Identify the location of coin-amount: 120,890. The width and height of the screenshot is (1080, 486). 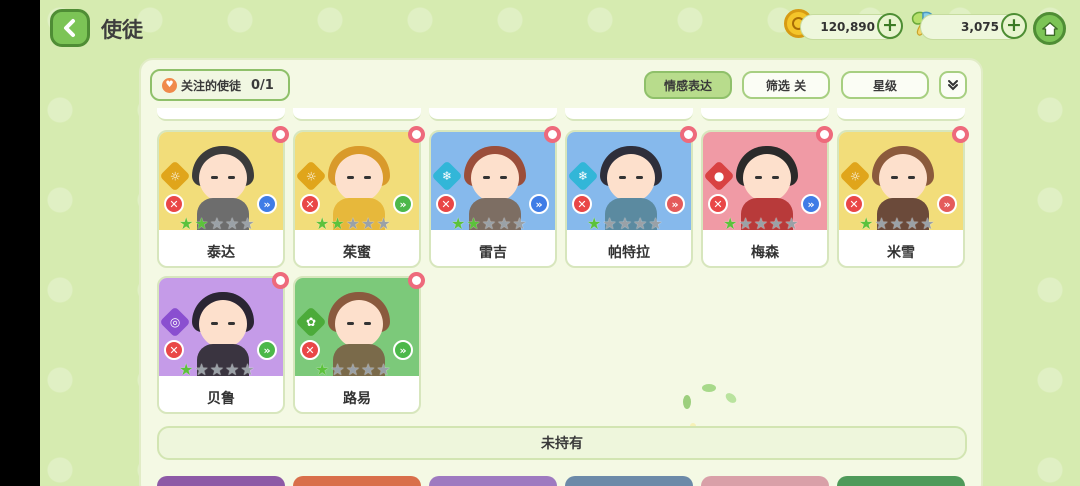
(847, 27).